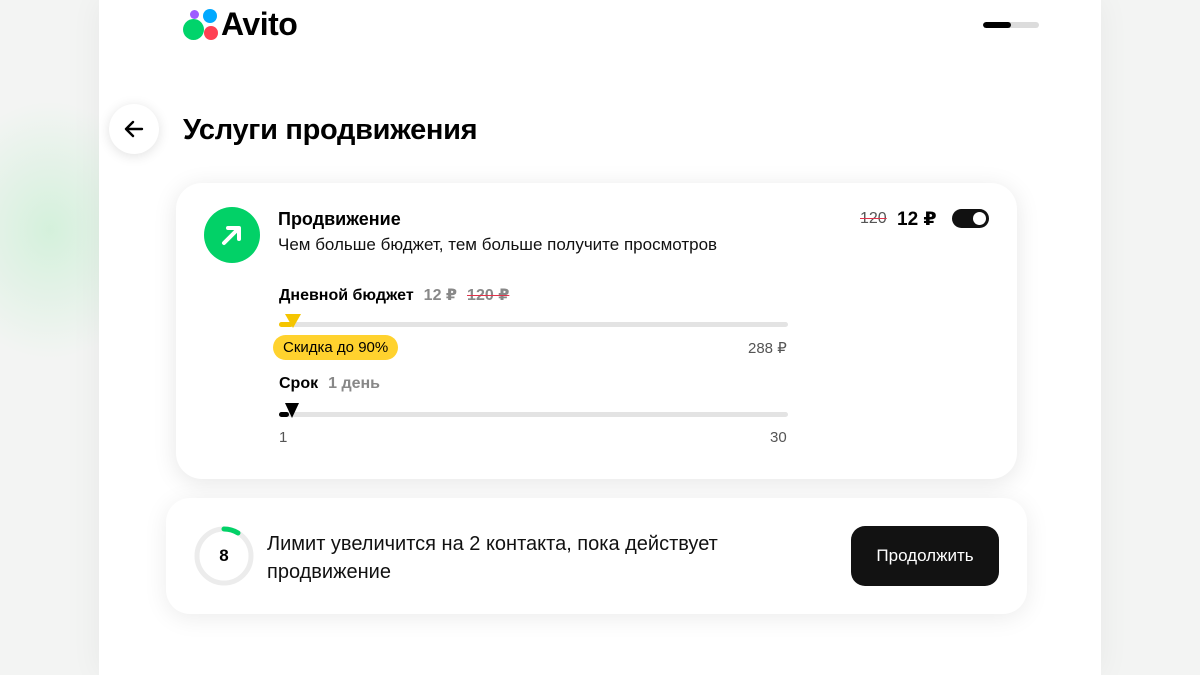  I want to click on step-progress-bar, so click(1011, 25).